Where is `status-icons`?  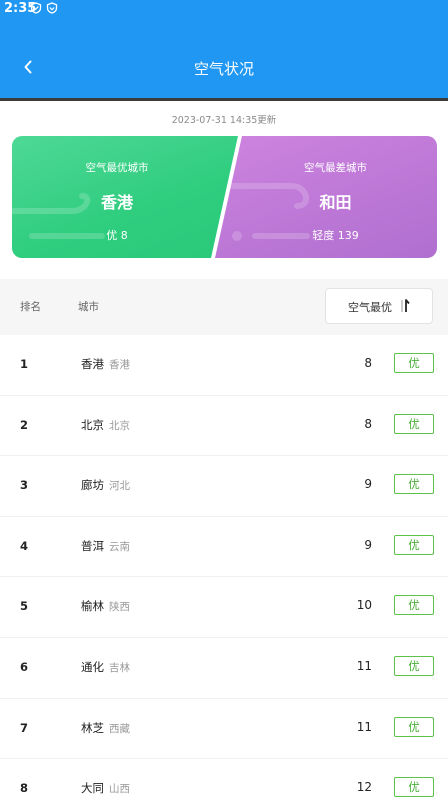
status-icons is located at coordinates (44, 8).